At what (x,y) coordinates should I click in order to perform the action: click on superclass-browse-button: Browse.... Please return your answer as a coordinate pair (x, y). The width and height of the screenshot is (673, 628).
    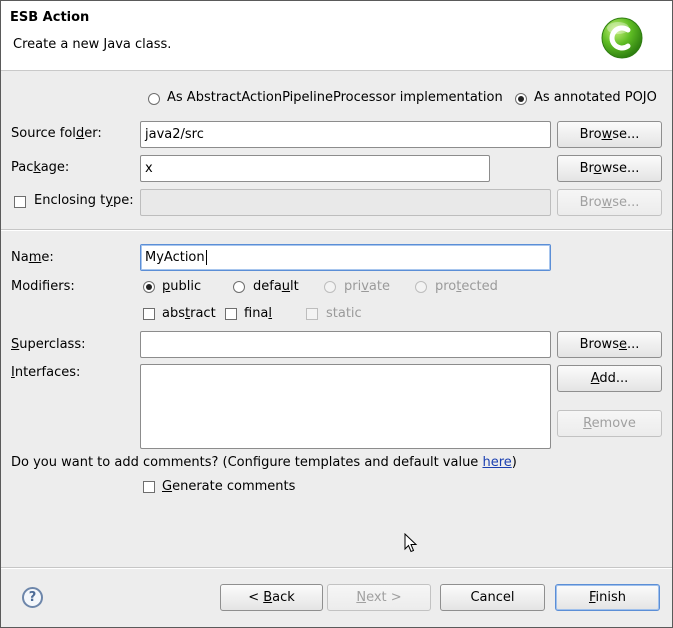
    Looking at the image, I should click on (609, 344).